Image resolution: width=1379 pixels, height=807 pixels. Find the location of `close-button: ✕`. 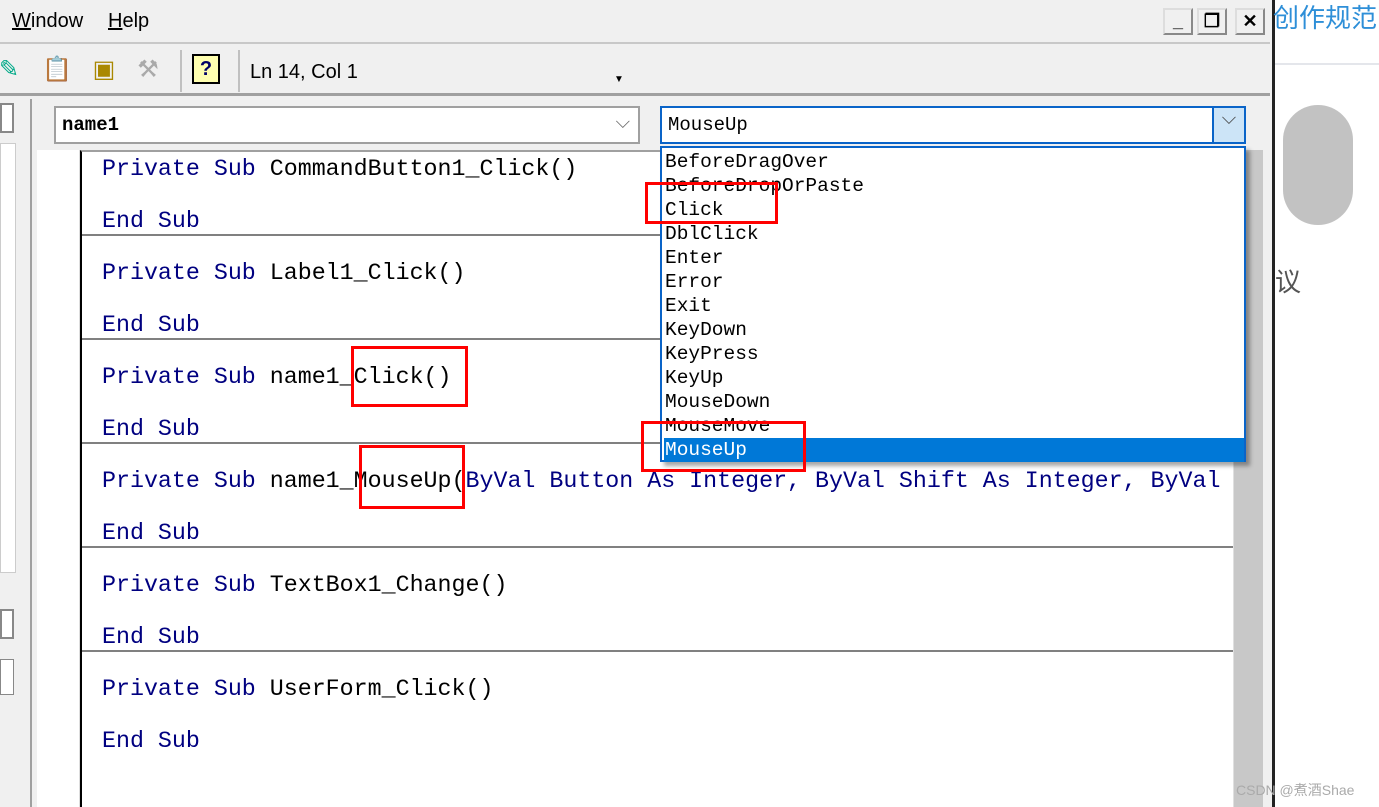

close-button: ✕ is located at coordinates (1250, 21).